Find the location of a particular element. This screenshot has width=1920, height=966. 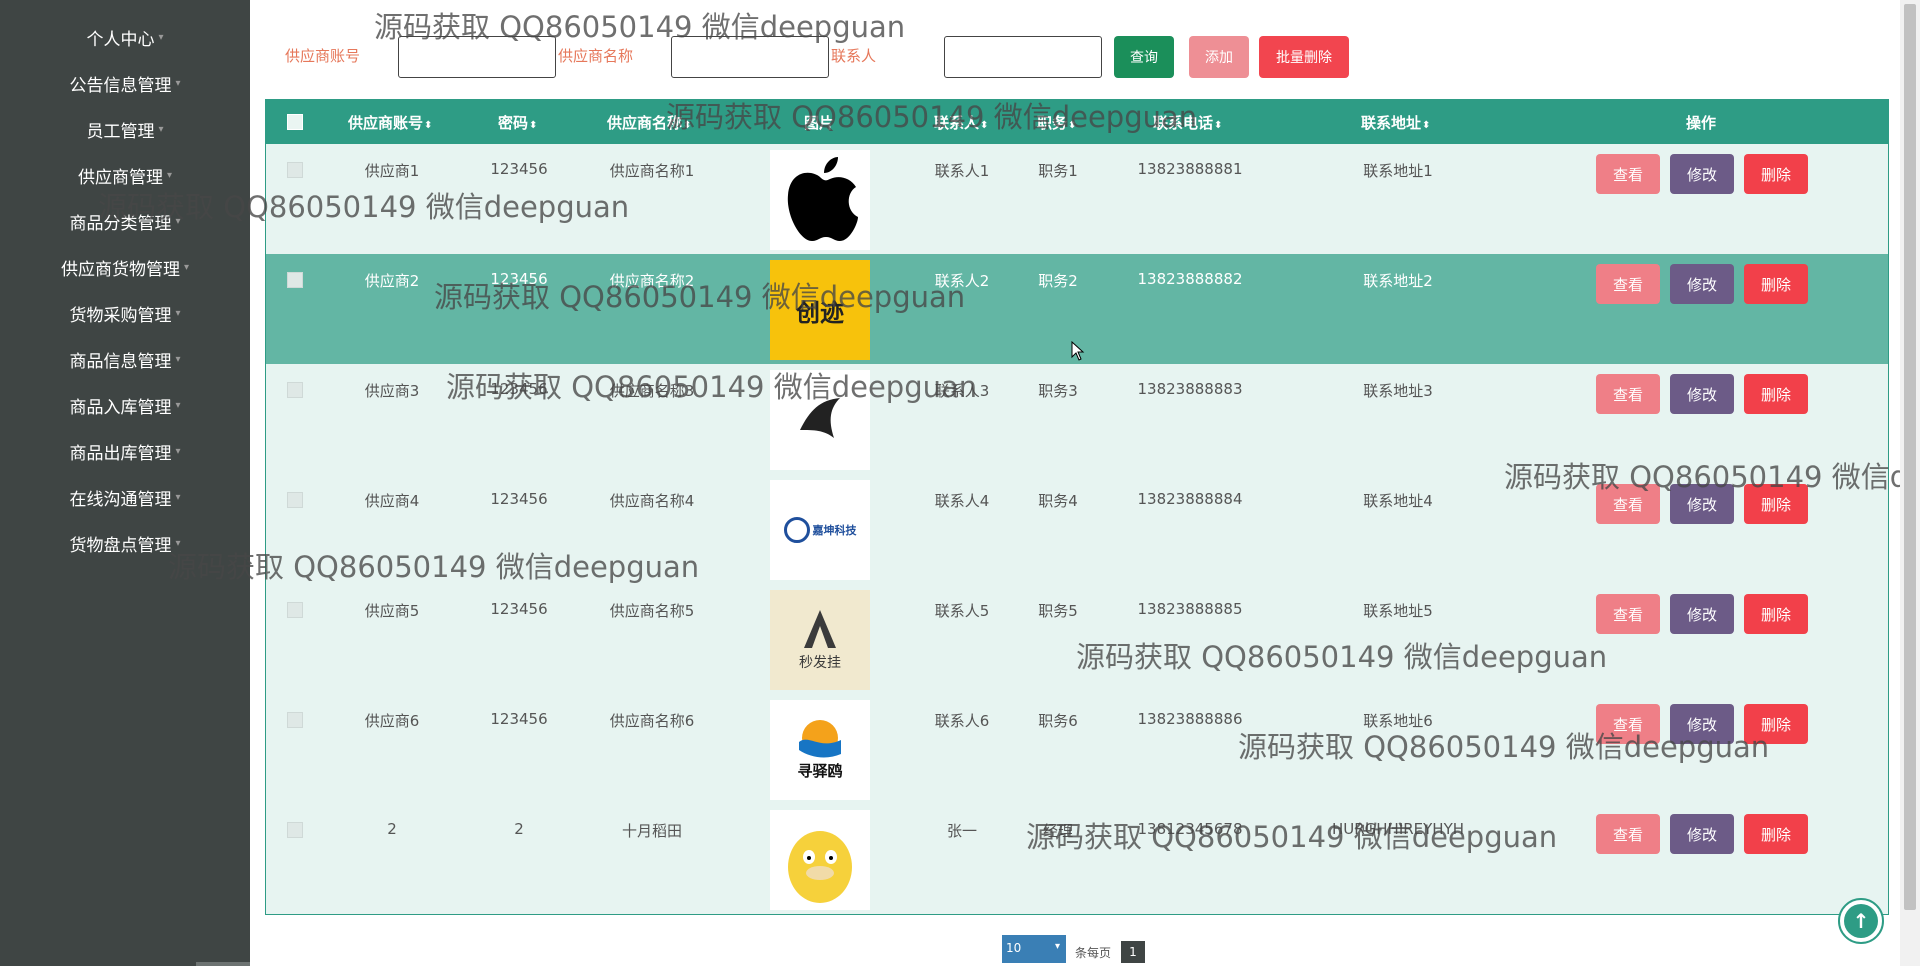

apple-logo-icon is located at coordinates (820, 200).